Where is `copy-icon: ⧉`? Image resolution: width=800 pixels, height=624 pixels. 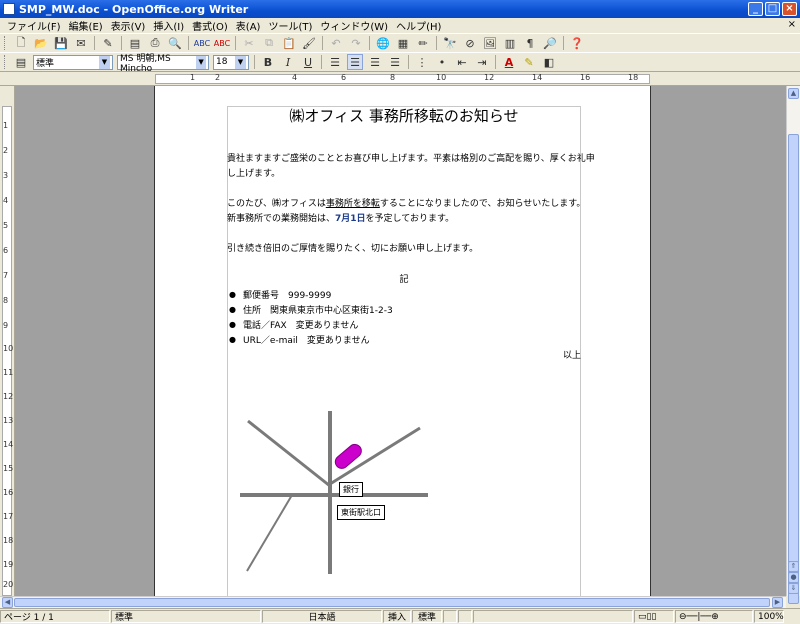 copy-icon: ⧉ is located at coordinates (269, 43).